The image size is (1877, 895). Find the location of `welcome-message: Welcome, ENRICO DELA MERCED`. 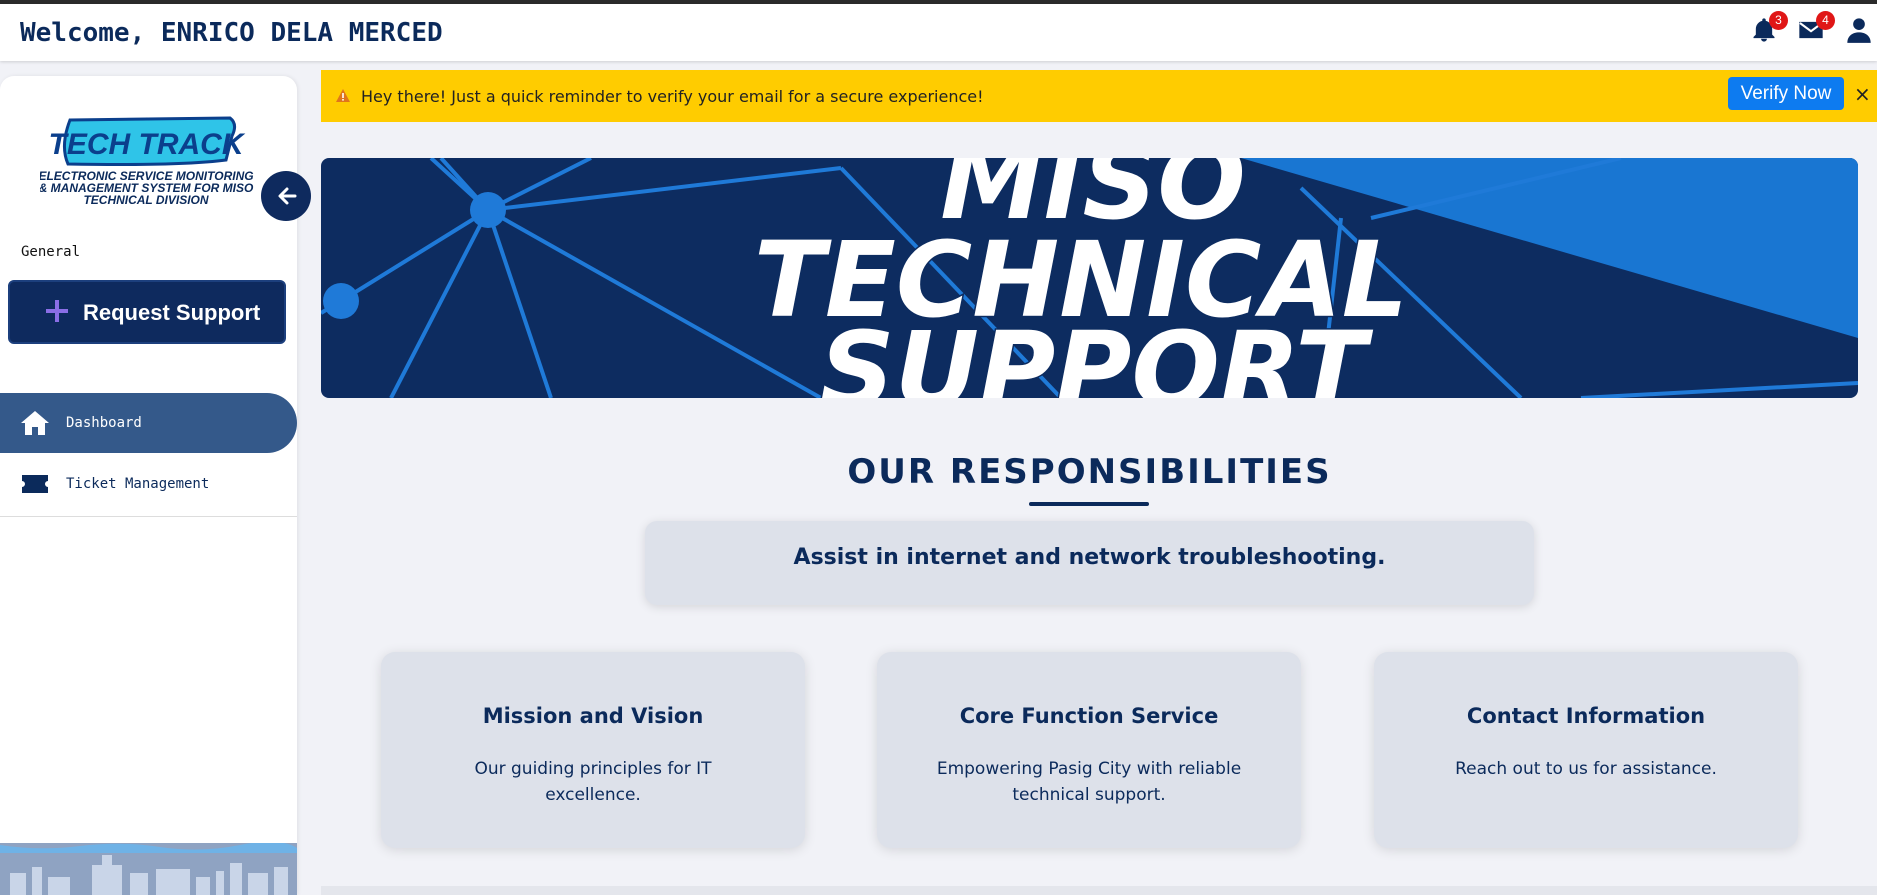

welcome-message: Welcome, ENRICO DELA MERCED is located at coordinates (231, 33).